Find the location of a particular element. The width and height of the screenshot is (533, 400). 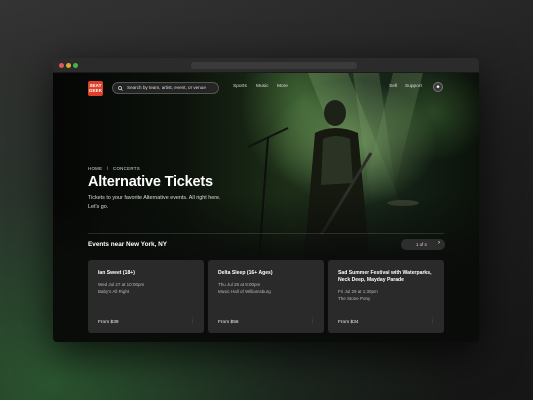

address-bar is located at coordinates (274, 65).